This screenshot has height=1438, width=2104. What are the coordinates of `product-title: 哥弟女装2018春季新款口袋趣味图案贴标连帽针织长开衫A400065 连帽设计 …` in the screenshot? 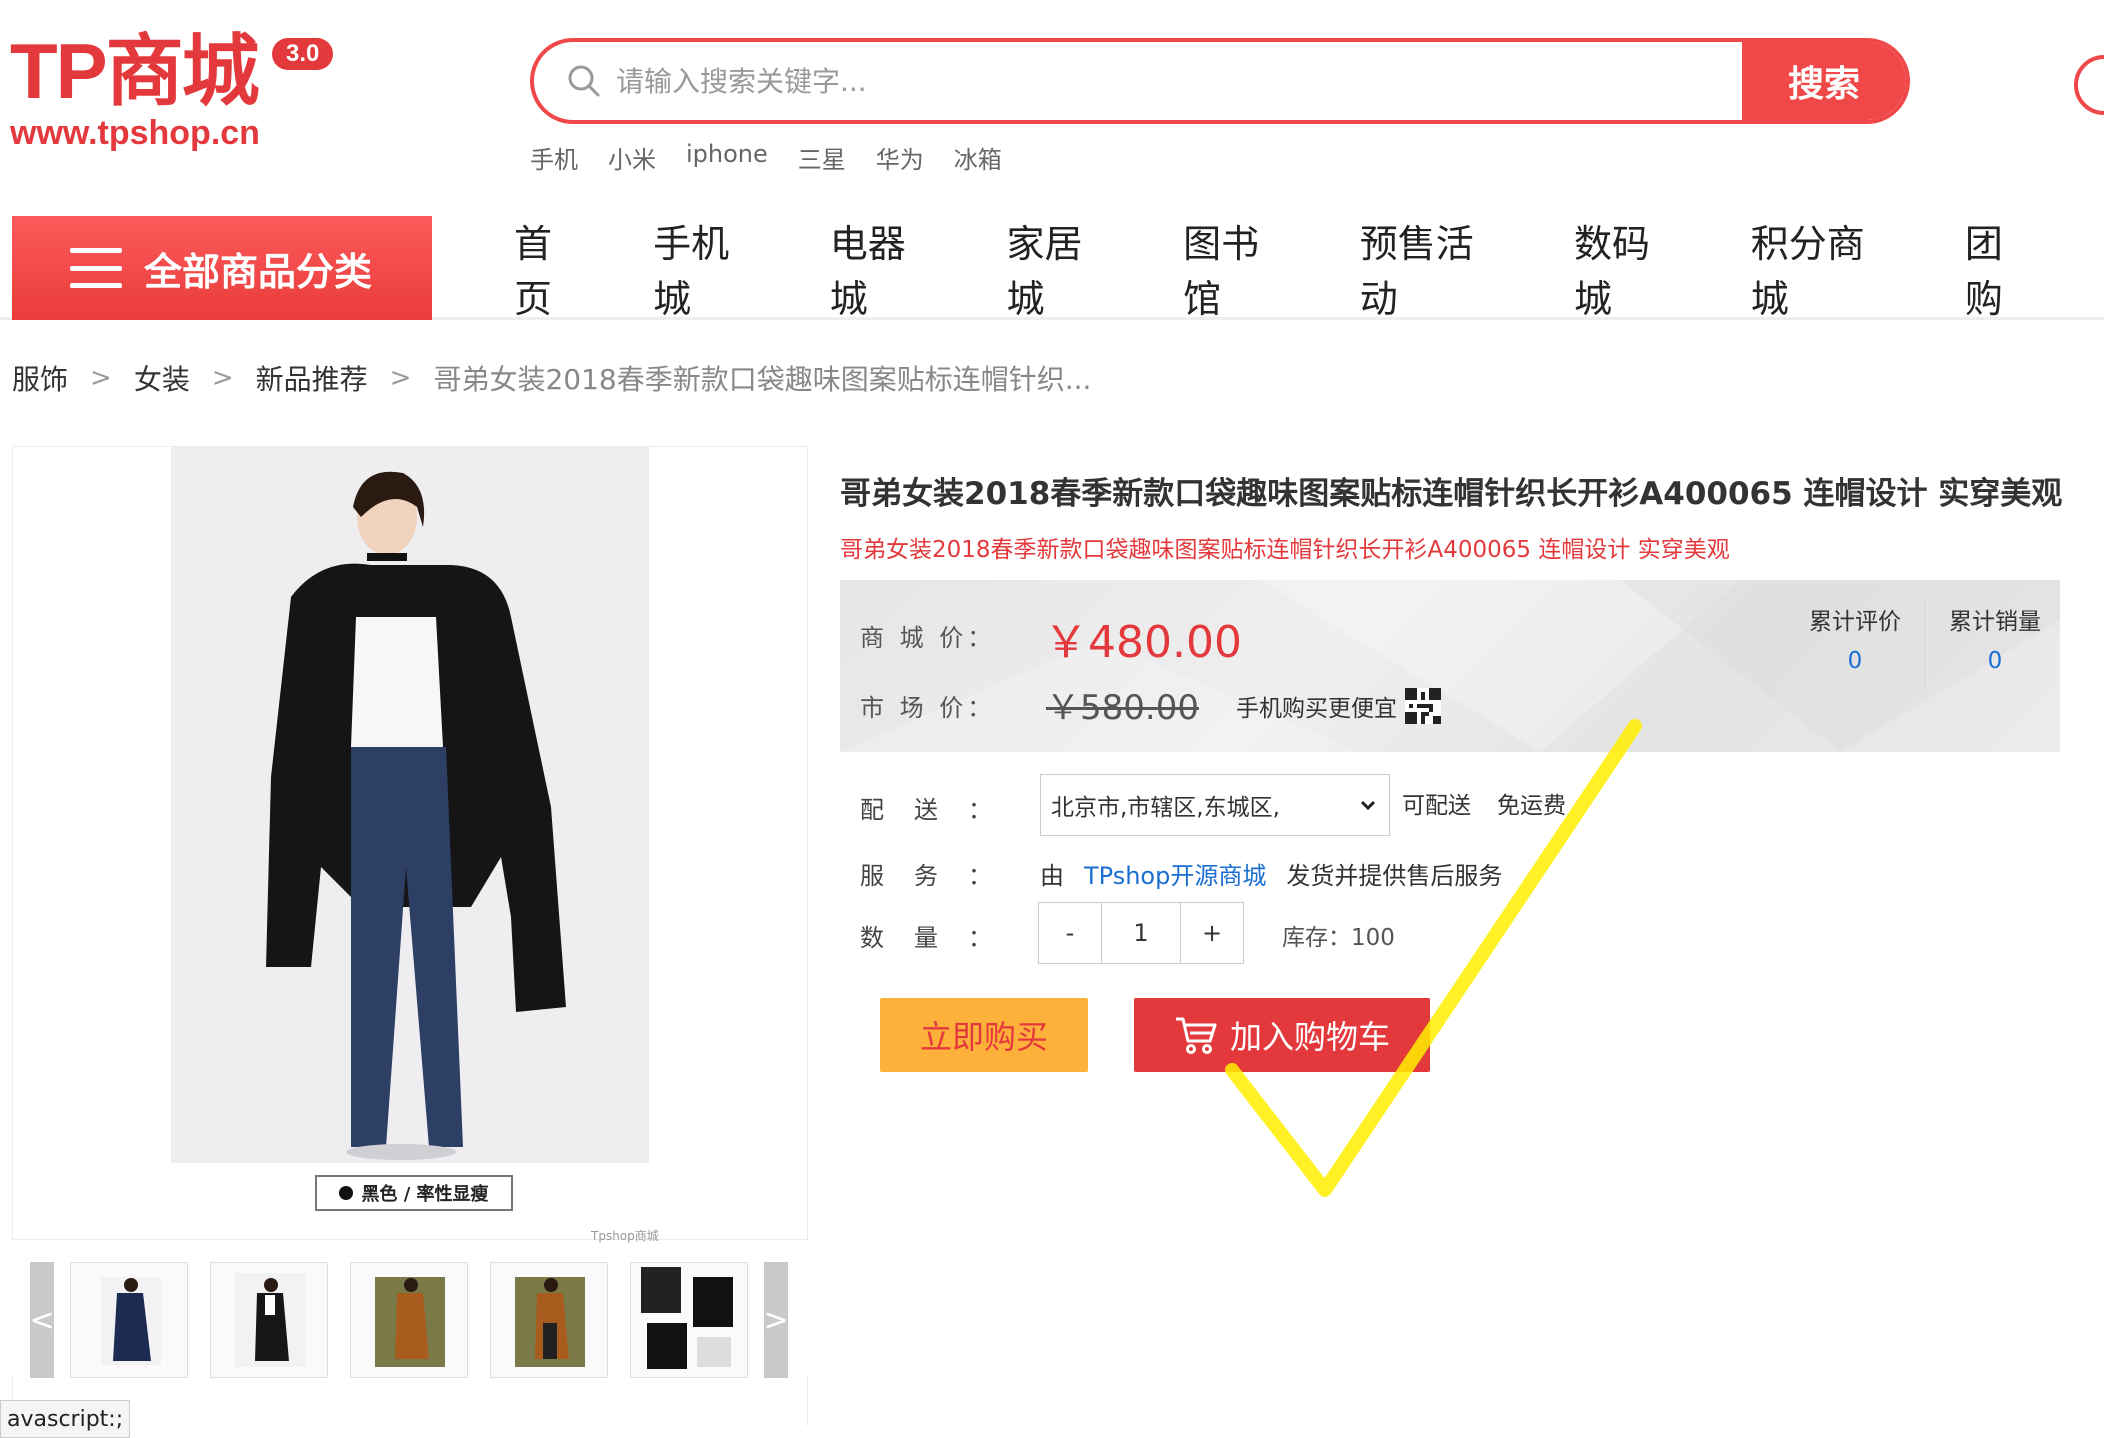 It's located at (1451, 494).